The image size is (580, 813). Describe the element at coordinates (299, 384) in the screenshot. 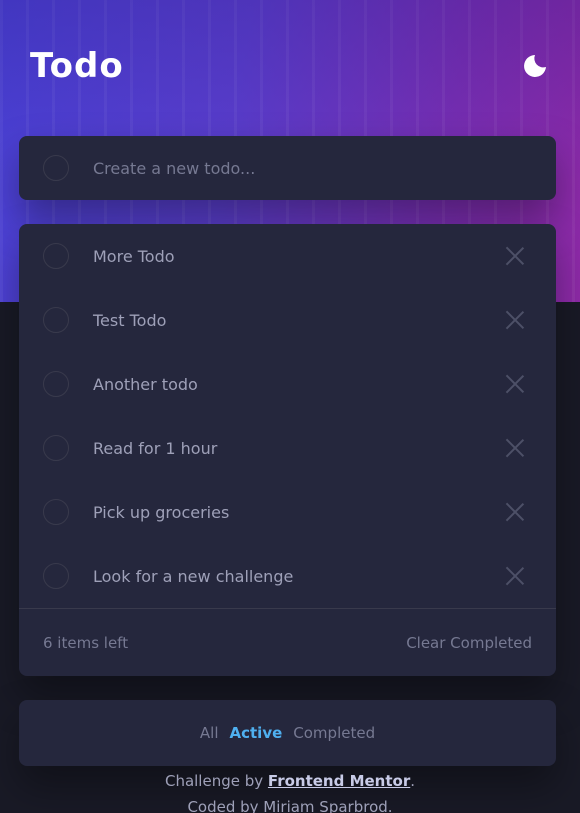

I see `todo-text: Another todo` at that location.